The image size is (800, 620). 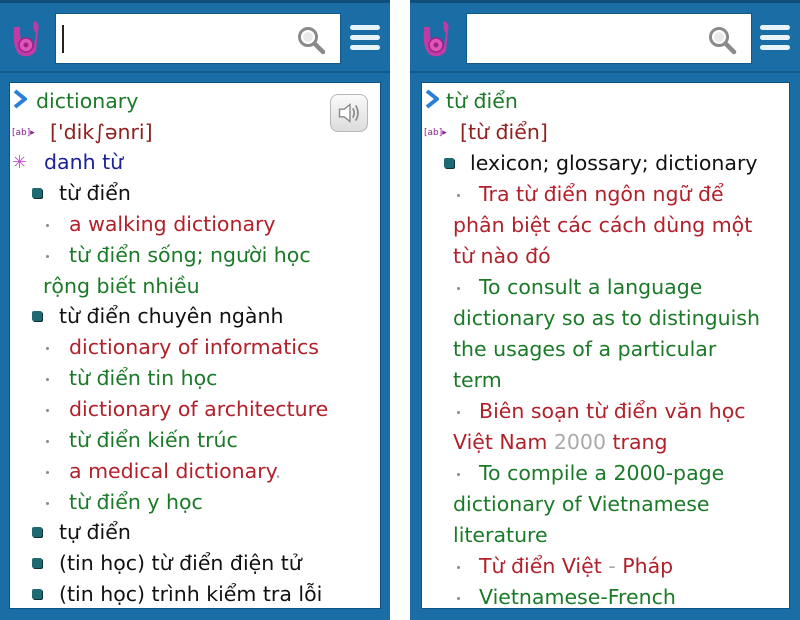 I want to click on translation: Vietnamese-French, so click(x=577, y=597).